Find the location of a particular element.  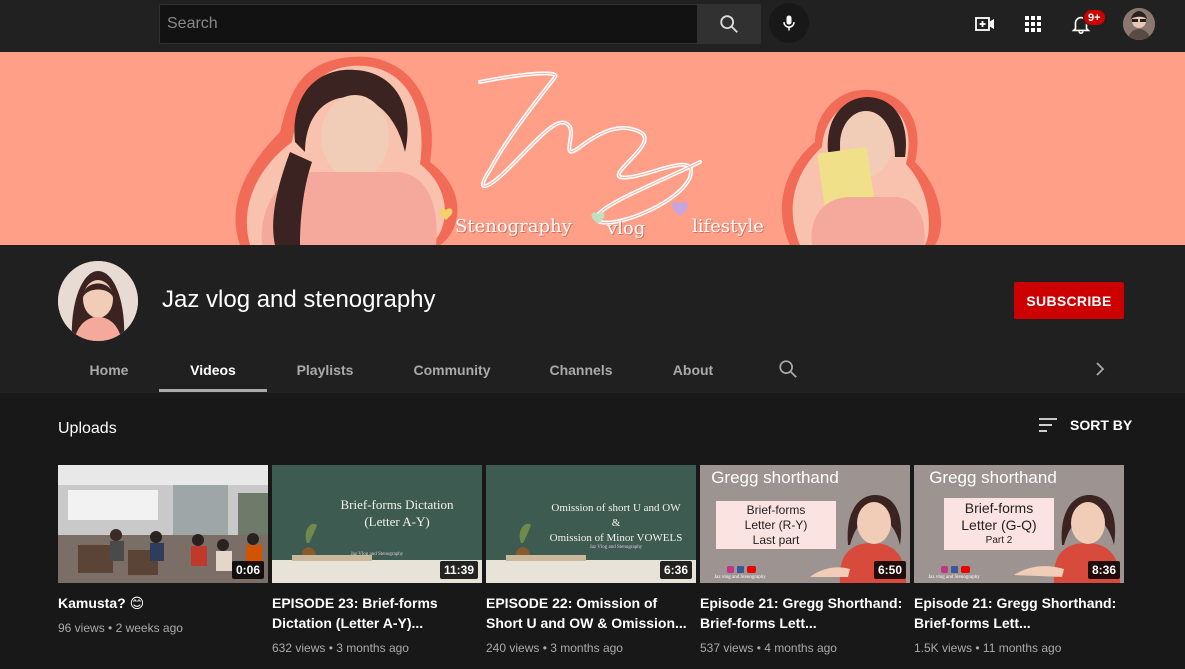

video-meta: 240 views • 3 months ago is located at coordinates (554, 648).